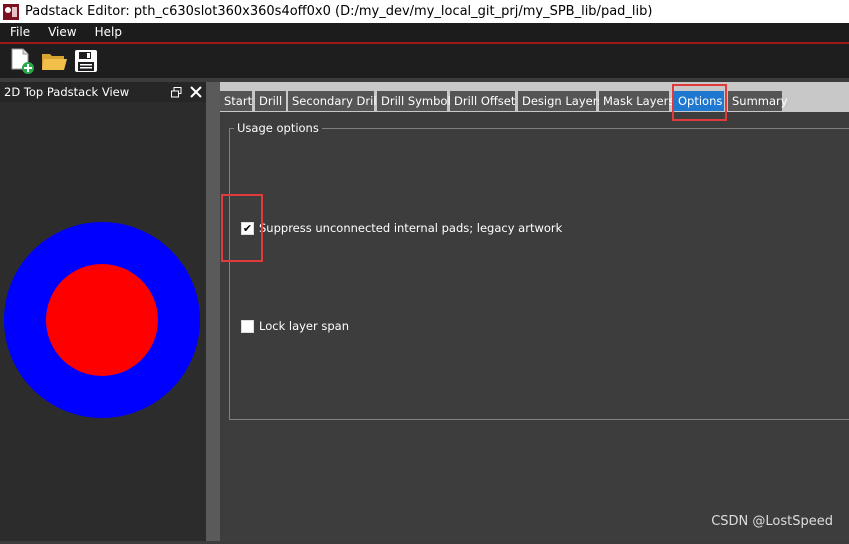 This screenshot has height=544, width=849. I want to click on tab-secondary-drill: Secondary Drill, so click(334, 101).